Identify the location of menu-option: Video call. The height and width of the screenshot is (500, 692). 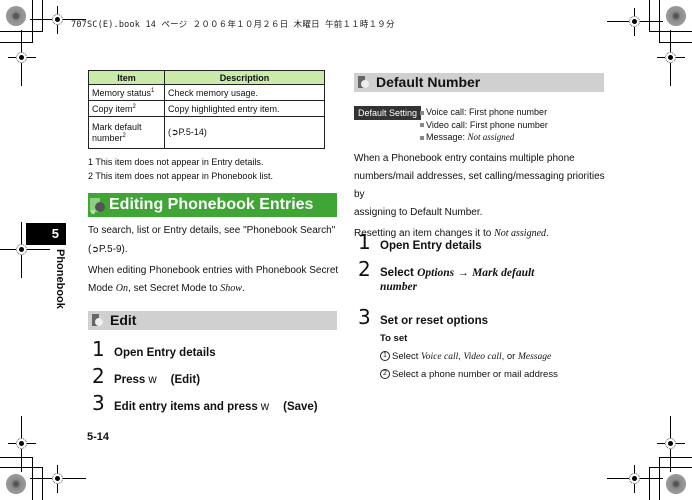
(482, 357).